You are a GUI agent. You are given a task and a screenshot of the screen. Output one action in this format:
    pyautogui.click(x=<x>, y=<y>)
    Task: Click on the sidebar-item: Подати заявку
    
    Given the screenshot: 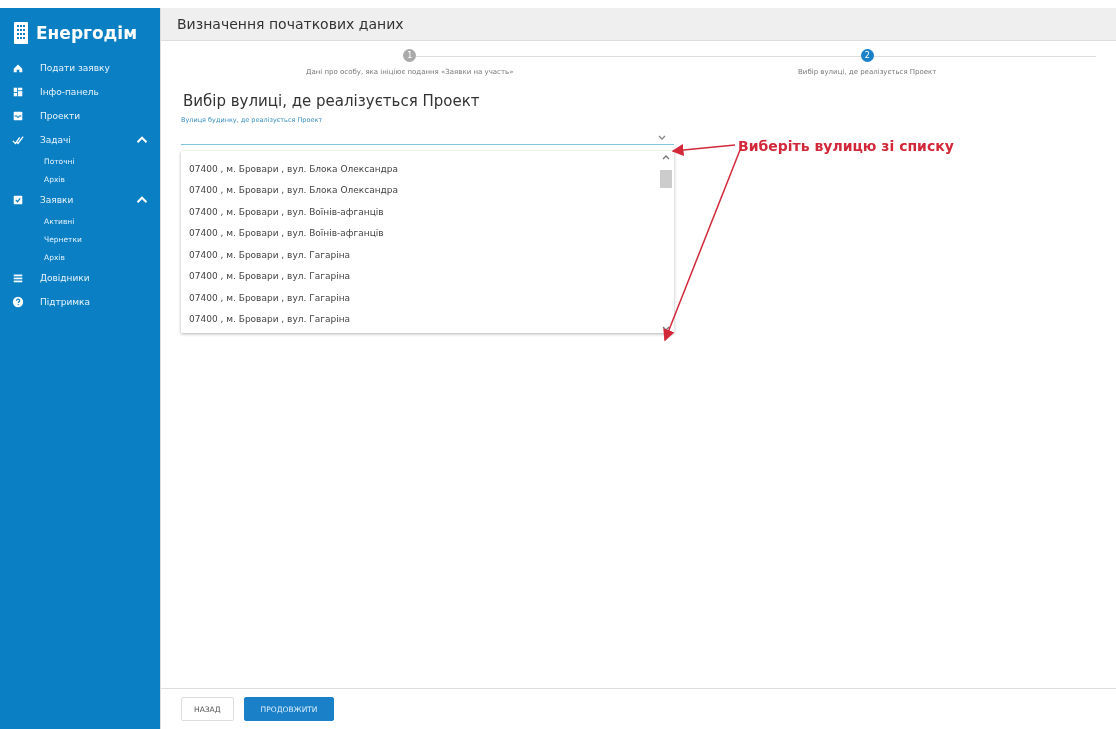 What is the action you would take?
    pyautogui.click(x=80, y=68)
    